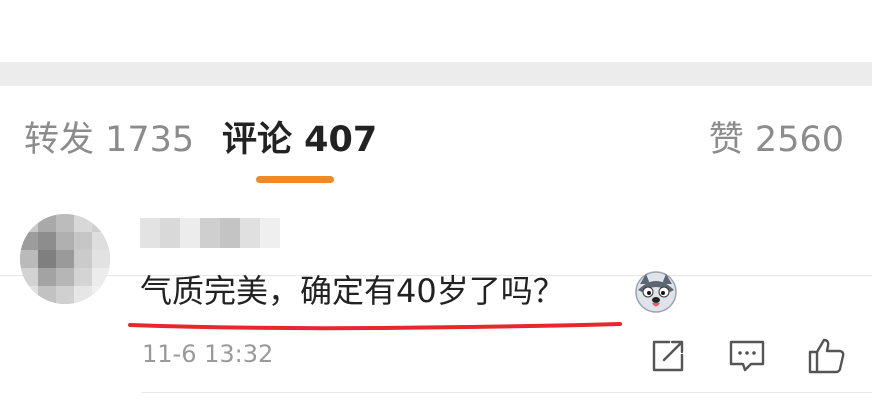 The width and height of the screenshot is (872, 412). What do you see at coordinates (109, 140) in the screenshot?
I see `tab-reposts: 转发 1735` at bounding box center [109, 140].